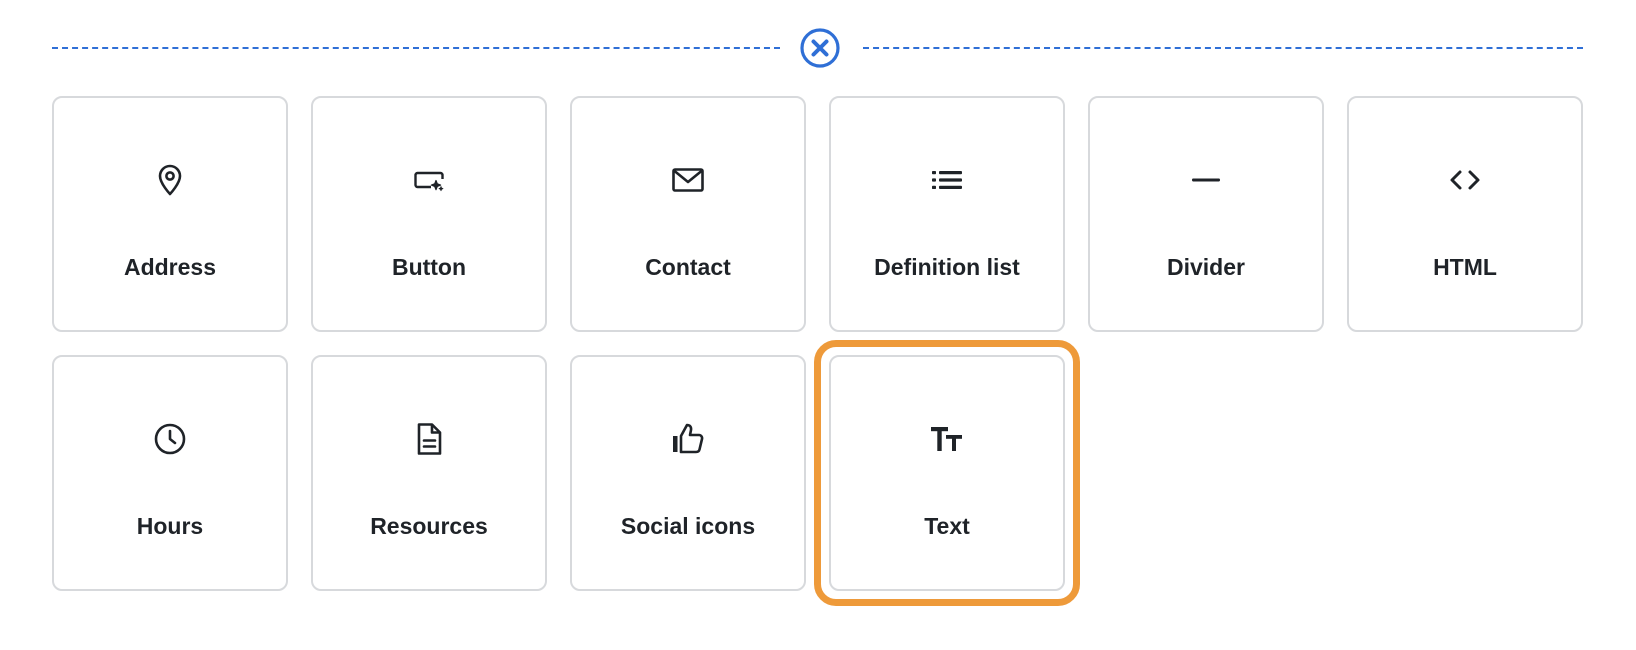 Image resolution: width=1636 pixels, height=650 pixels. What do you see at coordinates (429, 180) in the screenshot?
I see `button-sparkle-icon` at bounding box center [429, 180].